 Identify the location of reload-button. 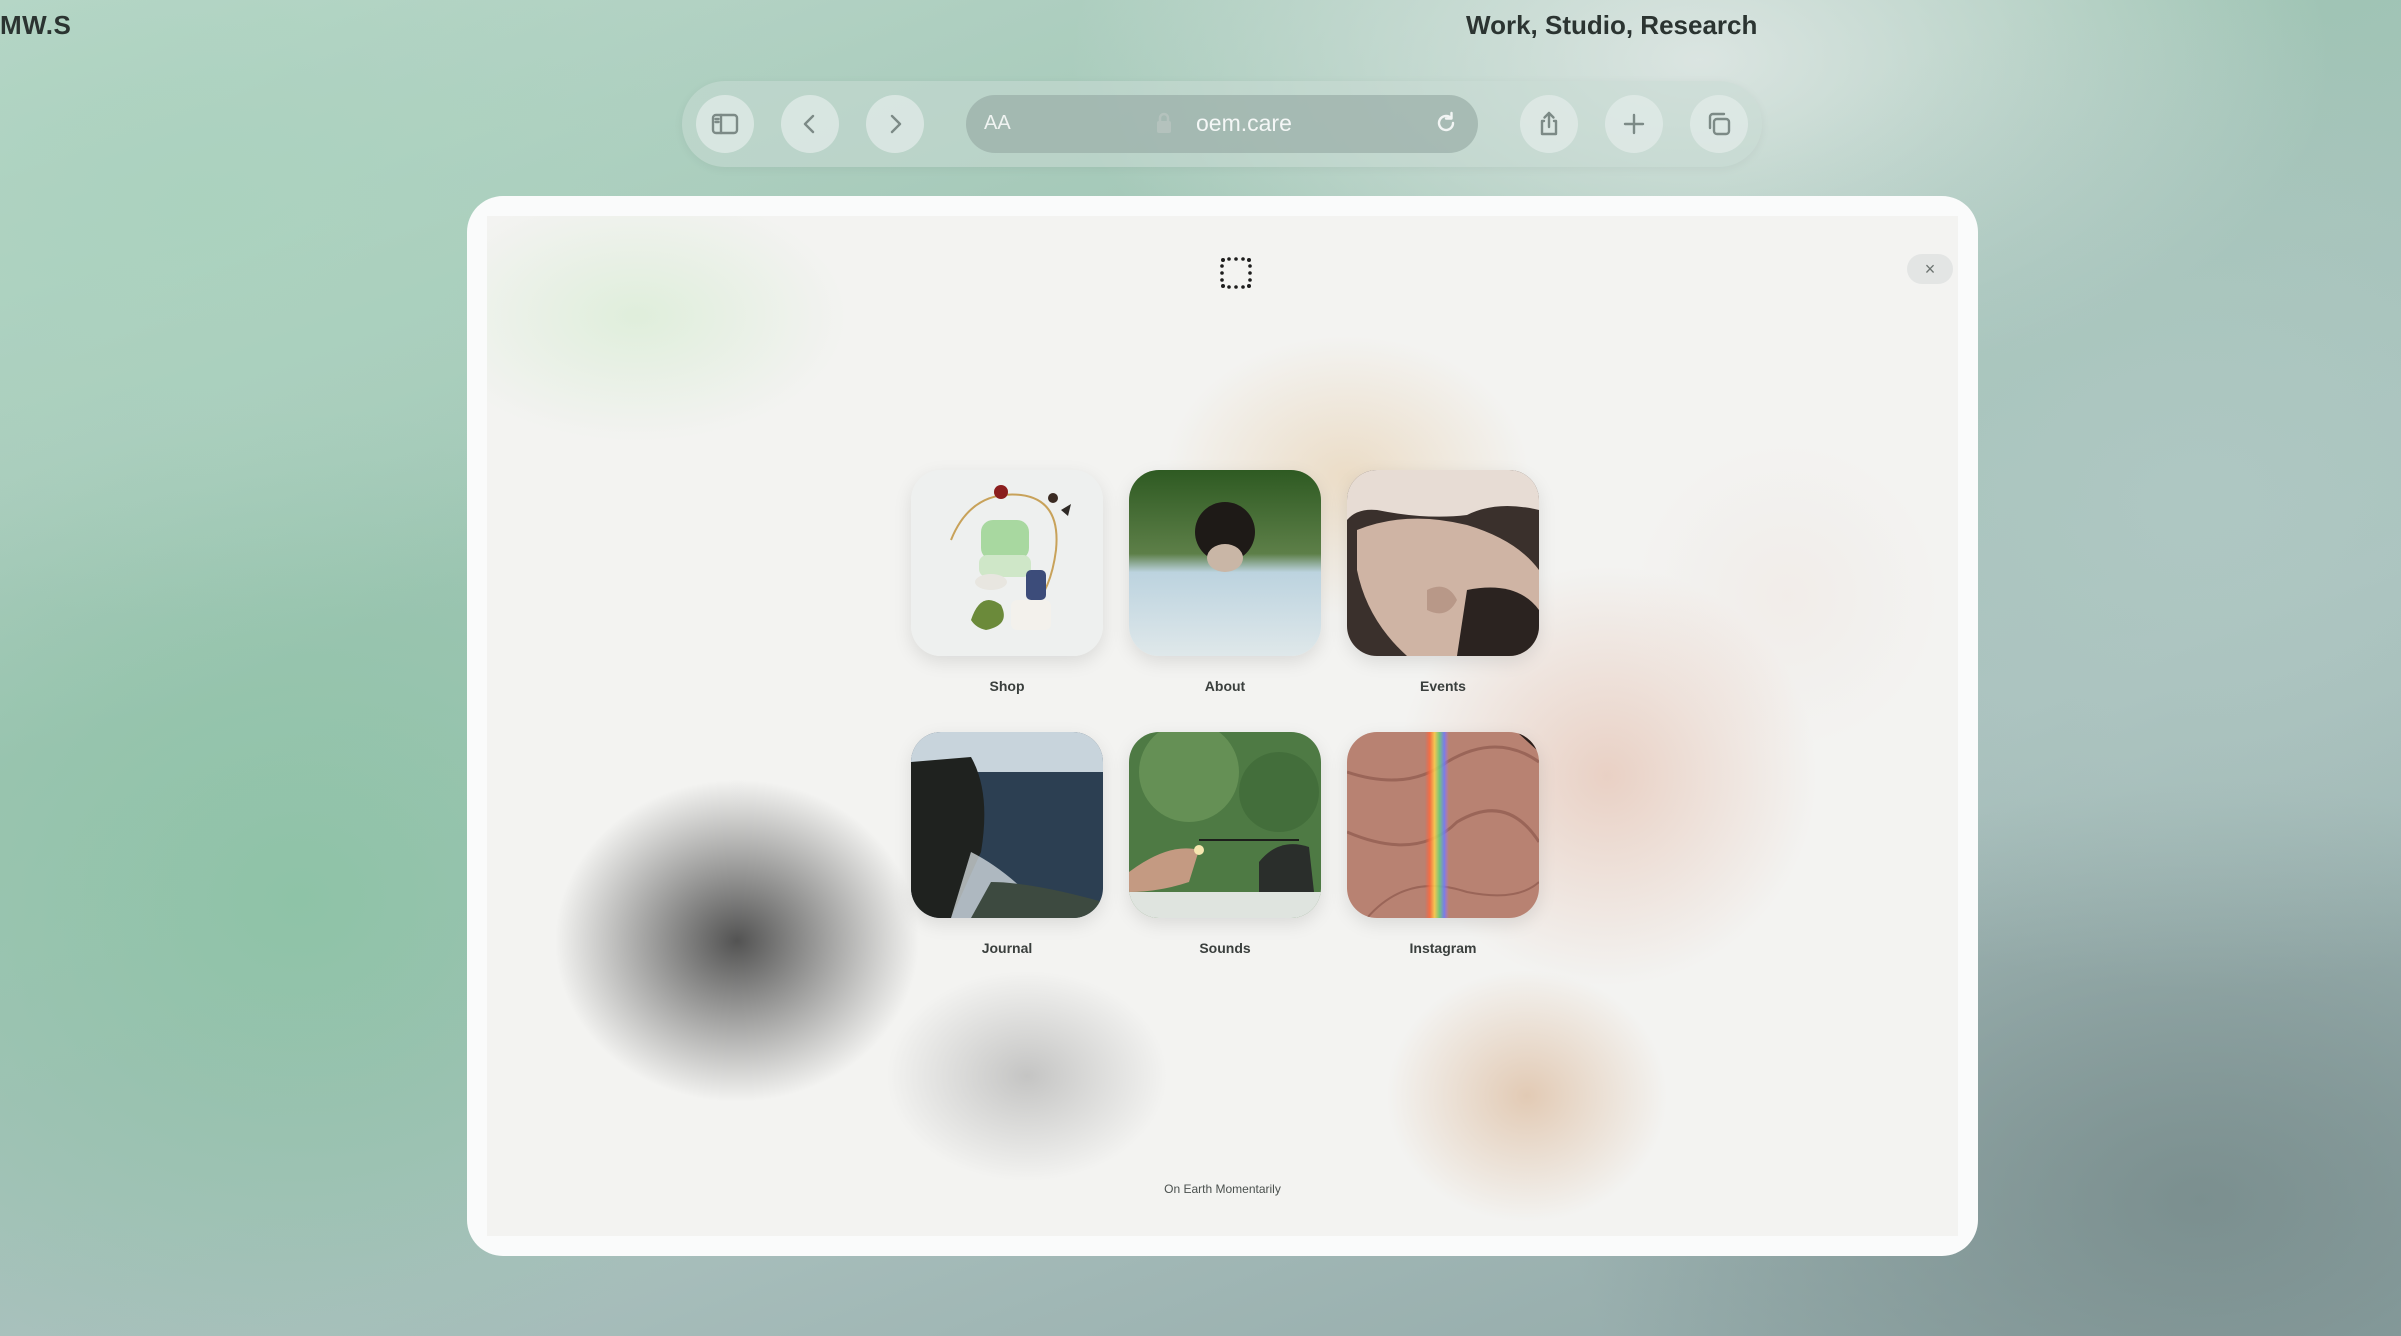
(1446, 123).